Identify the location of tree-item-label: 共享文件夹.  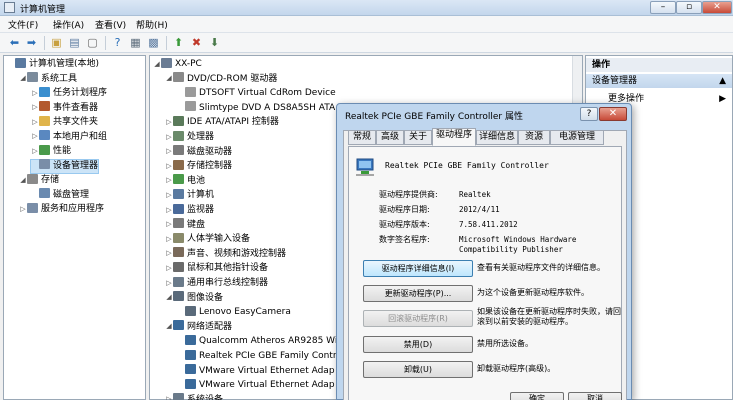
(76, 122).